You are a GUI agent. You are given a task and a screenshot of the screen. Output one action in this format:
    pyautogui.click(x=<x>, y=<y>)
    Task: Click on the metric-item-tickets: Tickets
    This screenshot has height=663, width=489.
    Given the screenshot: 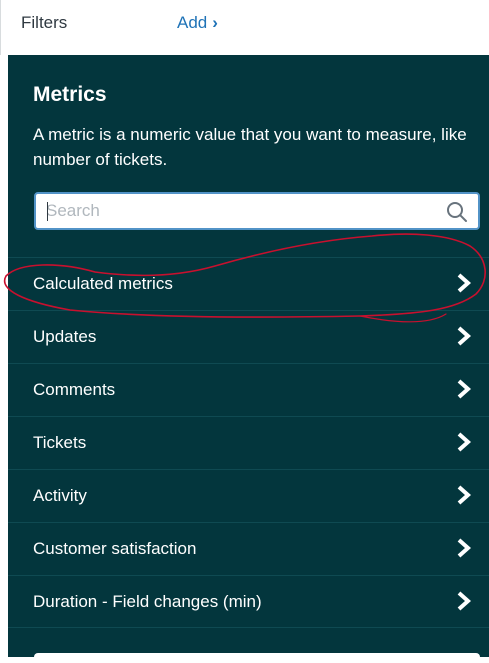 What is the action you would take?
    pyautogui.click(x=248, y=442)
    